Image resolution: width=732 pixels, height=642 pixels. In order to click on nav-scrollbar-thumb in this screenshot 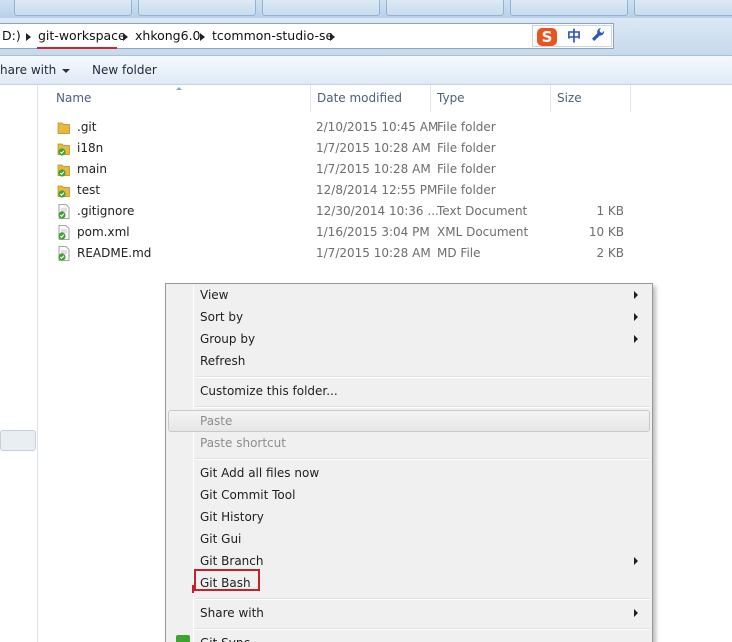, I will do `click(18, 440)`.